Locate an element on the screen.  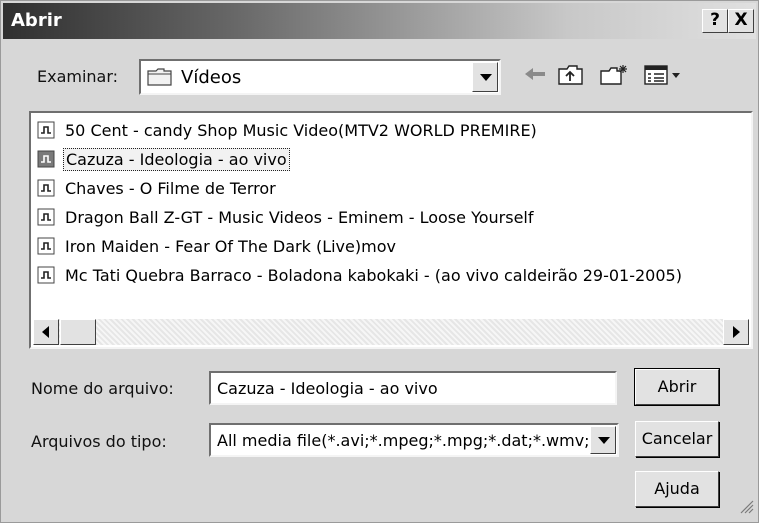
arrow-left-icon is located at coordinates (45, 332).